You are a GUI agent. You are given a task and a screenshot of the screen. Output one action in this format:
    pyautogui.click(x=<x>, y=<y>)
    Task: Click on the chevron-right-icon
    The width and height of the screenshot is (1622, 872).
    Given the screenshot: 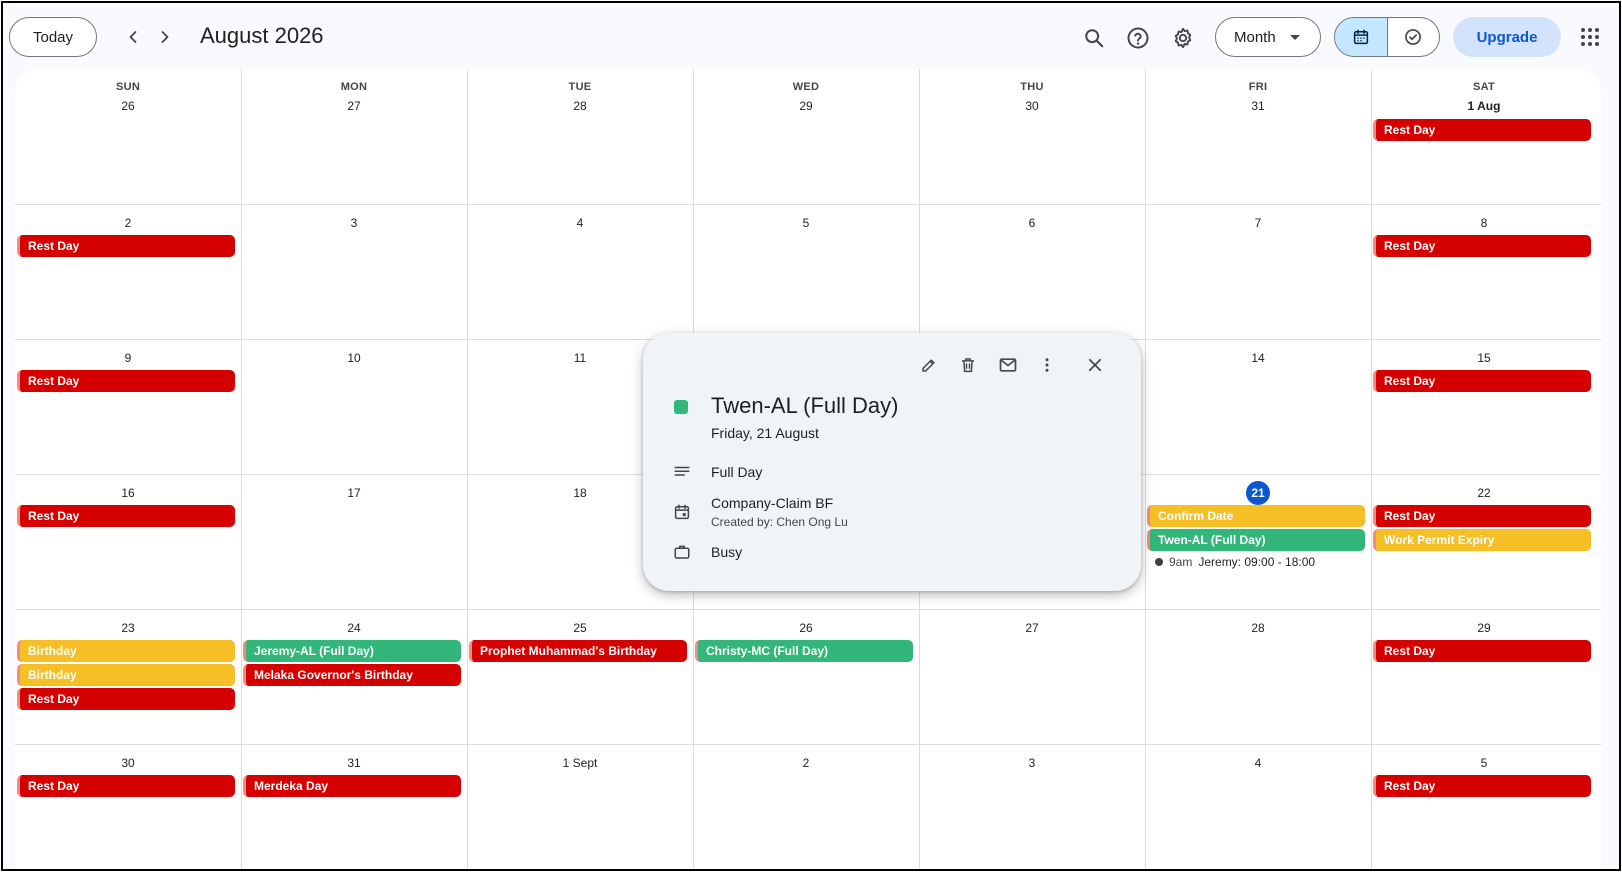 What is the action you would take?
    pyautogui.click(x=165, y=37)
    